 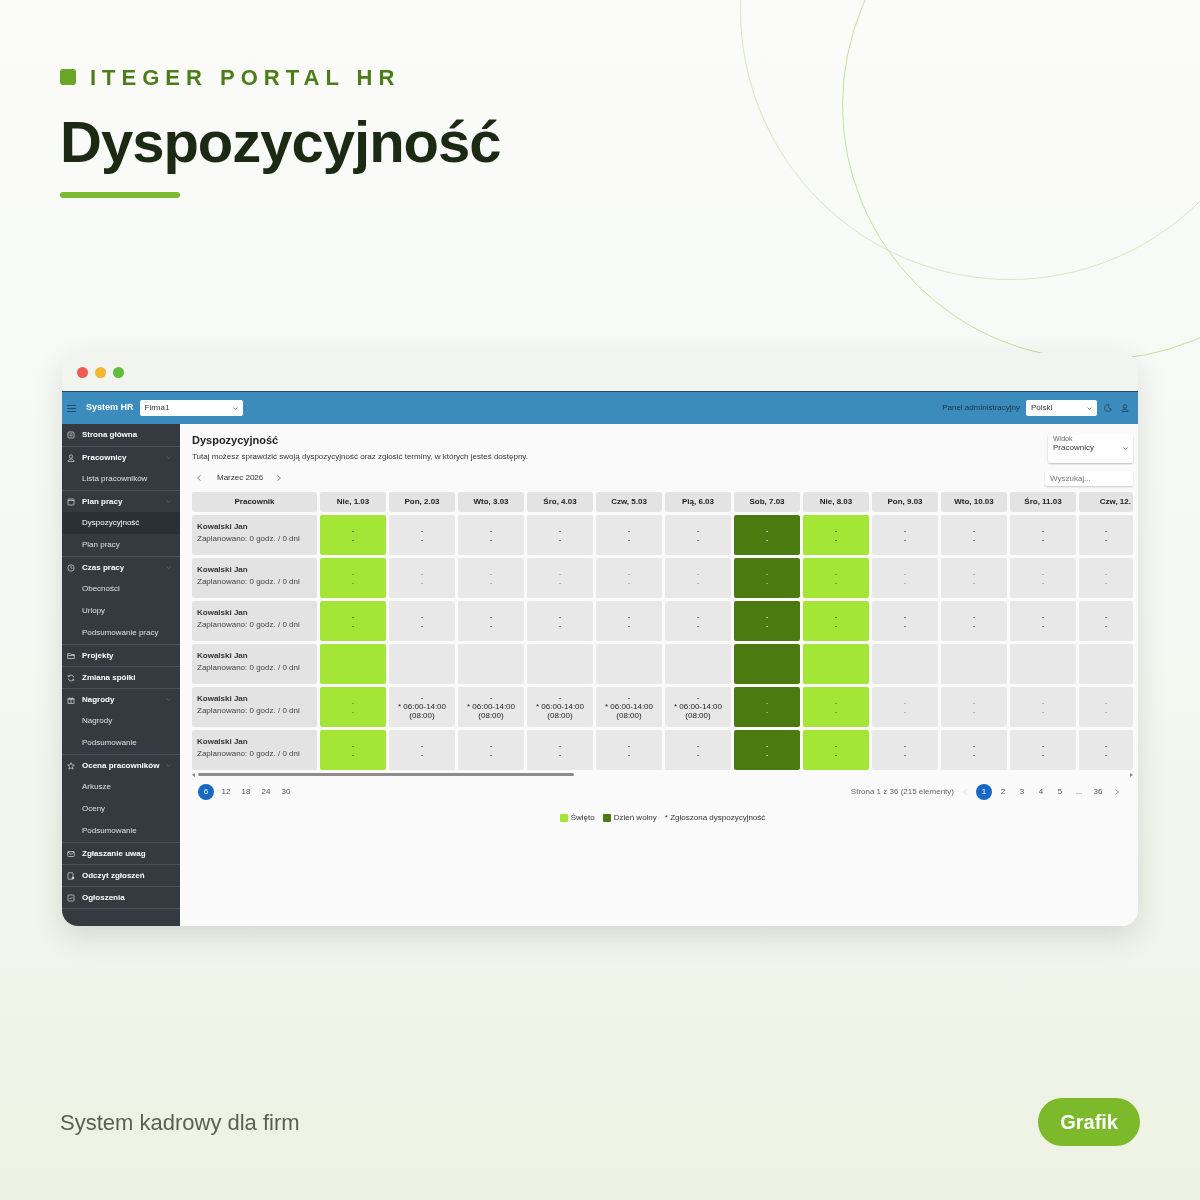 What do you see at coordinates (1131, 774) in the screenshot?
I see `scroll-right-icon` at bounding box center [1131, 774].